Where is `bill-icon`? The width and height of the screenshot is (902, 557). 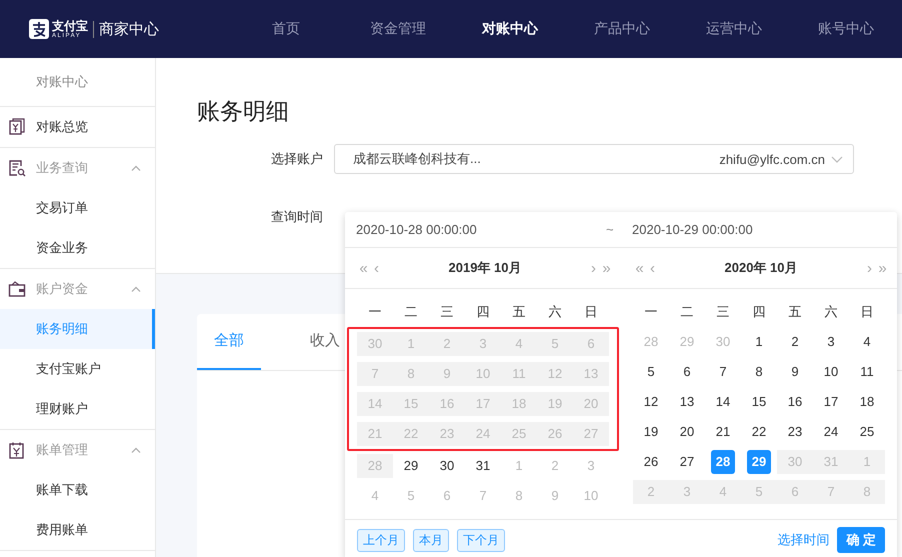 bill-icon is located at coordinates (17, 450).